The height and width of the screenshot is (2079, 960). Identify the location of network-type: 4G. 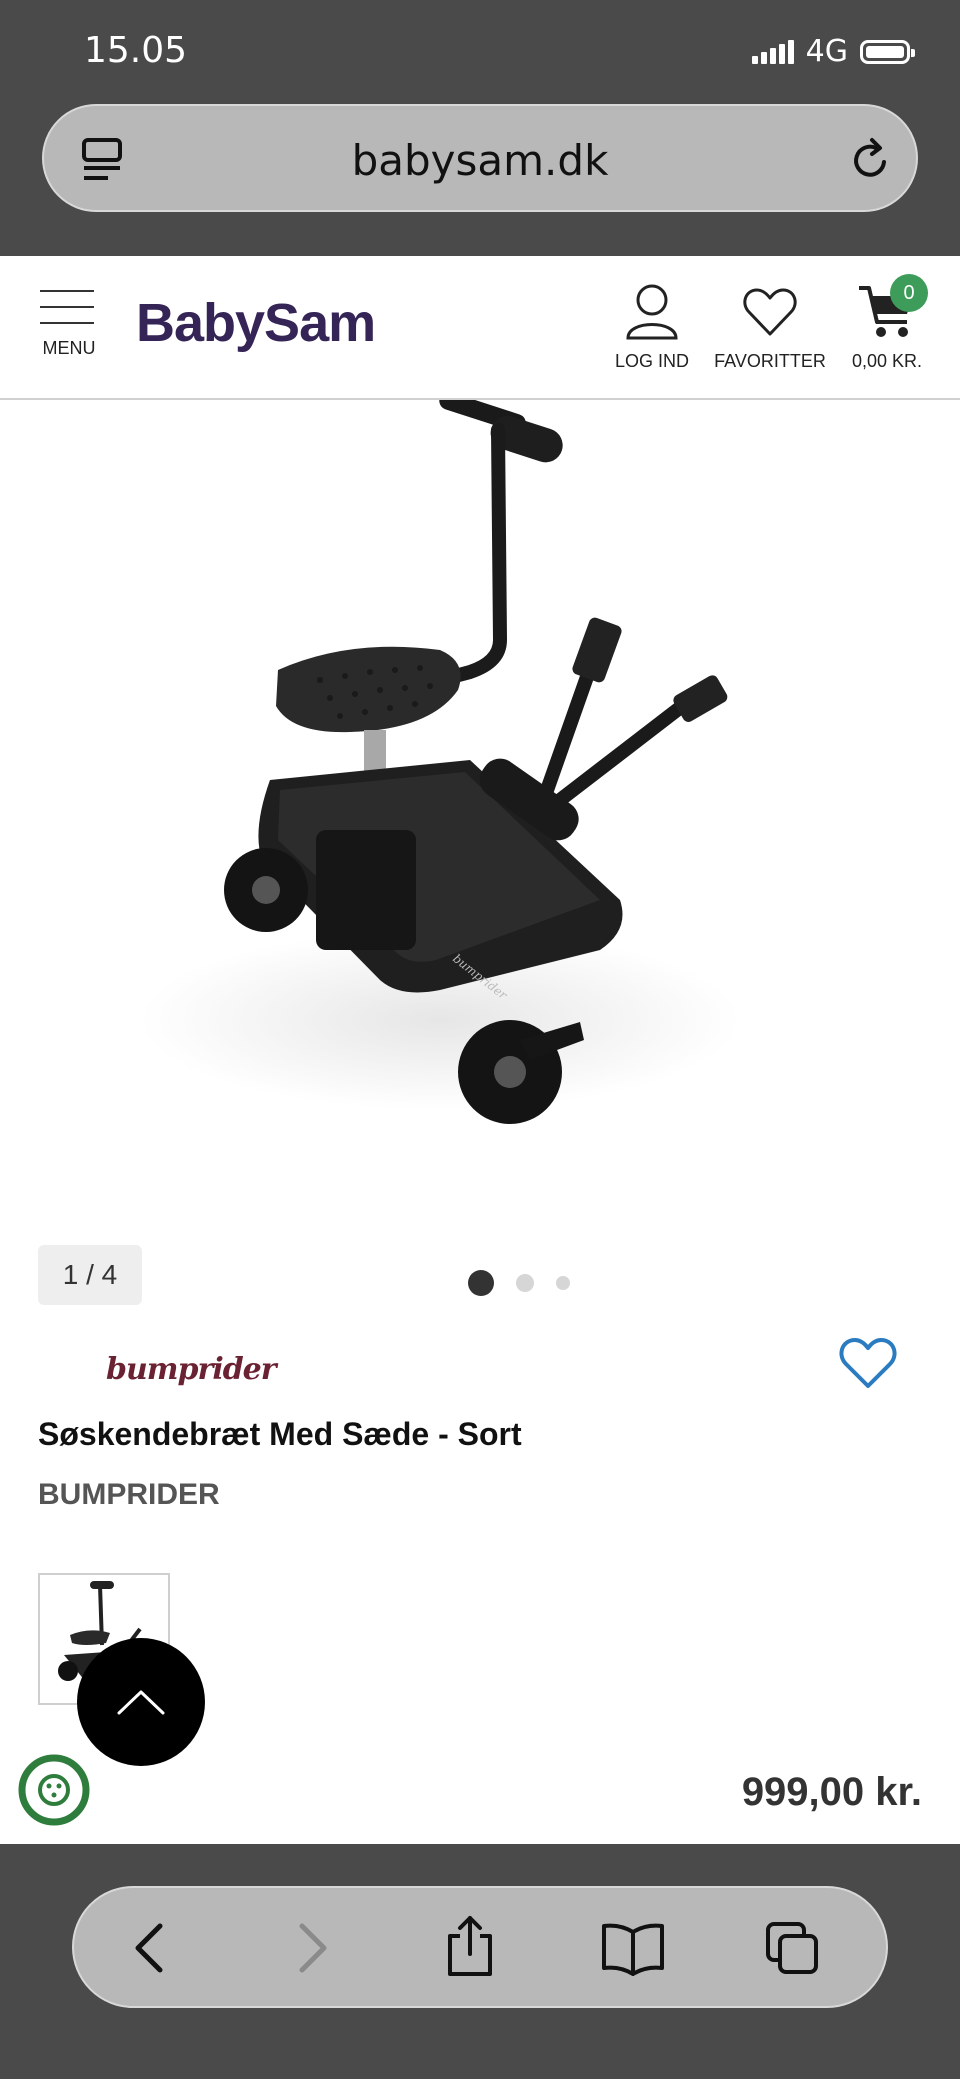
(826, 51).